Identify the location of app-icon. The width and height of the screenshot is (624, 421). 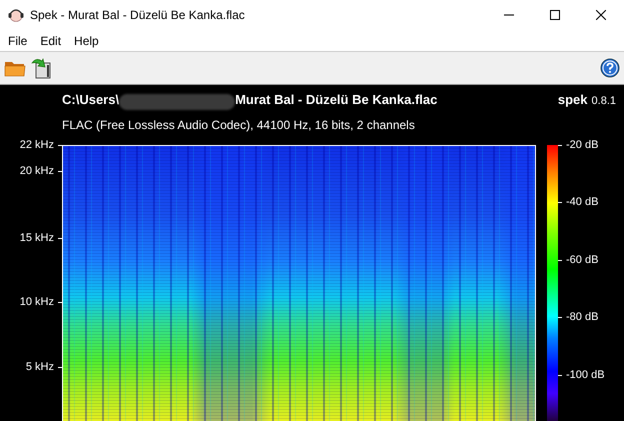
(16, 15).